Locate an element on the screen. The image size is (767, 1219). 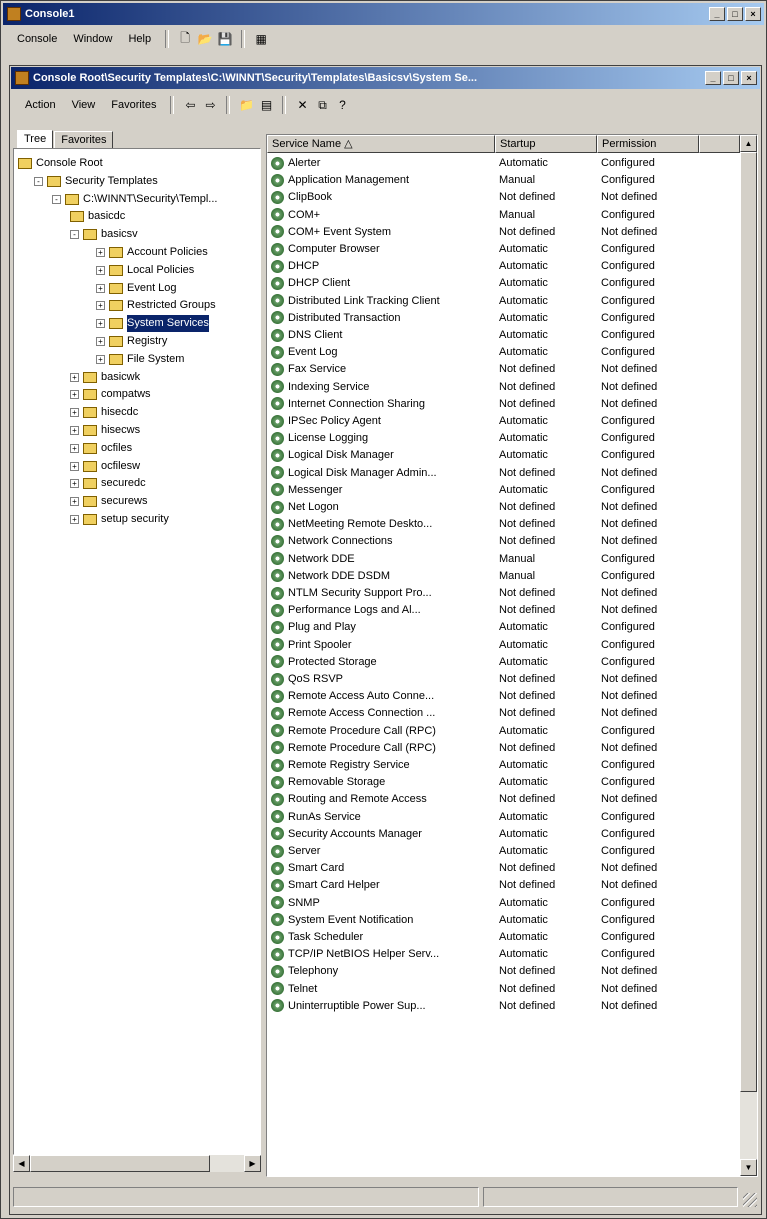
table-row: Net Logon Not defined Not defined is located at coordinates (502, 507).